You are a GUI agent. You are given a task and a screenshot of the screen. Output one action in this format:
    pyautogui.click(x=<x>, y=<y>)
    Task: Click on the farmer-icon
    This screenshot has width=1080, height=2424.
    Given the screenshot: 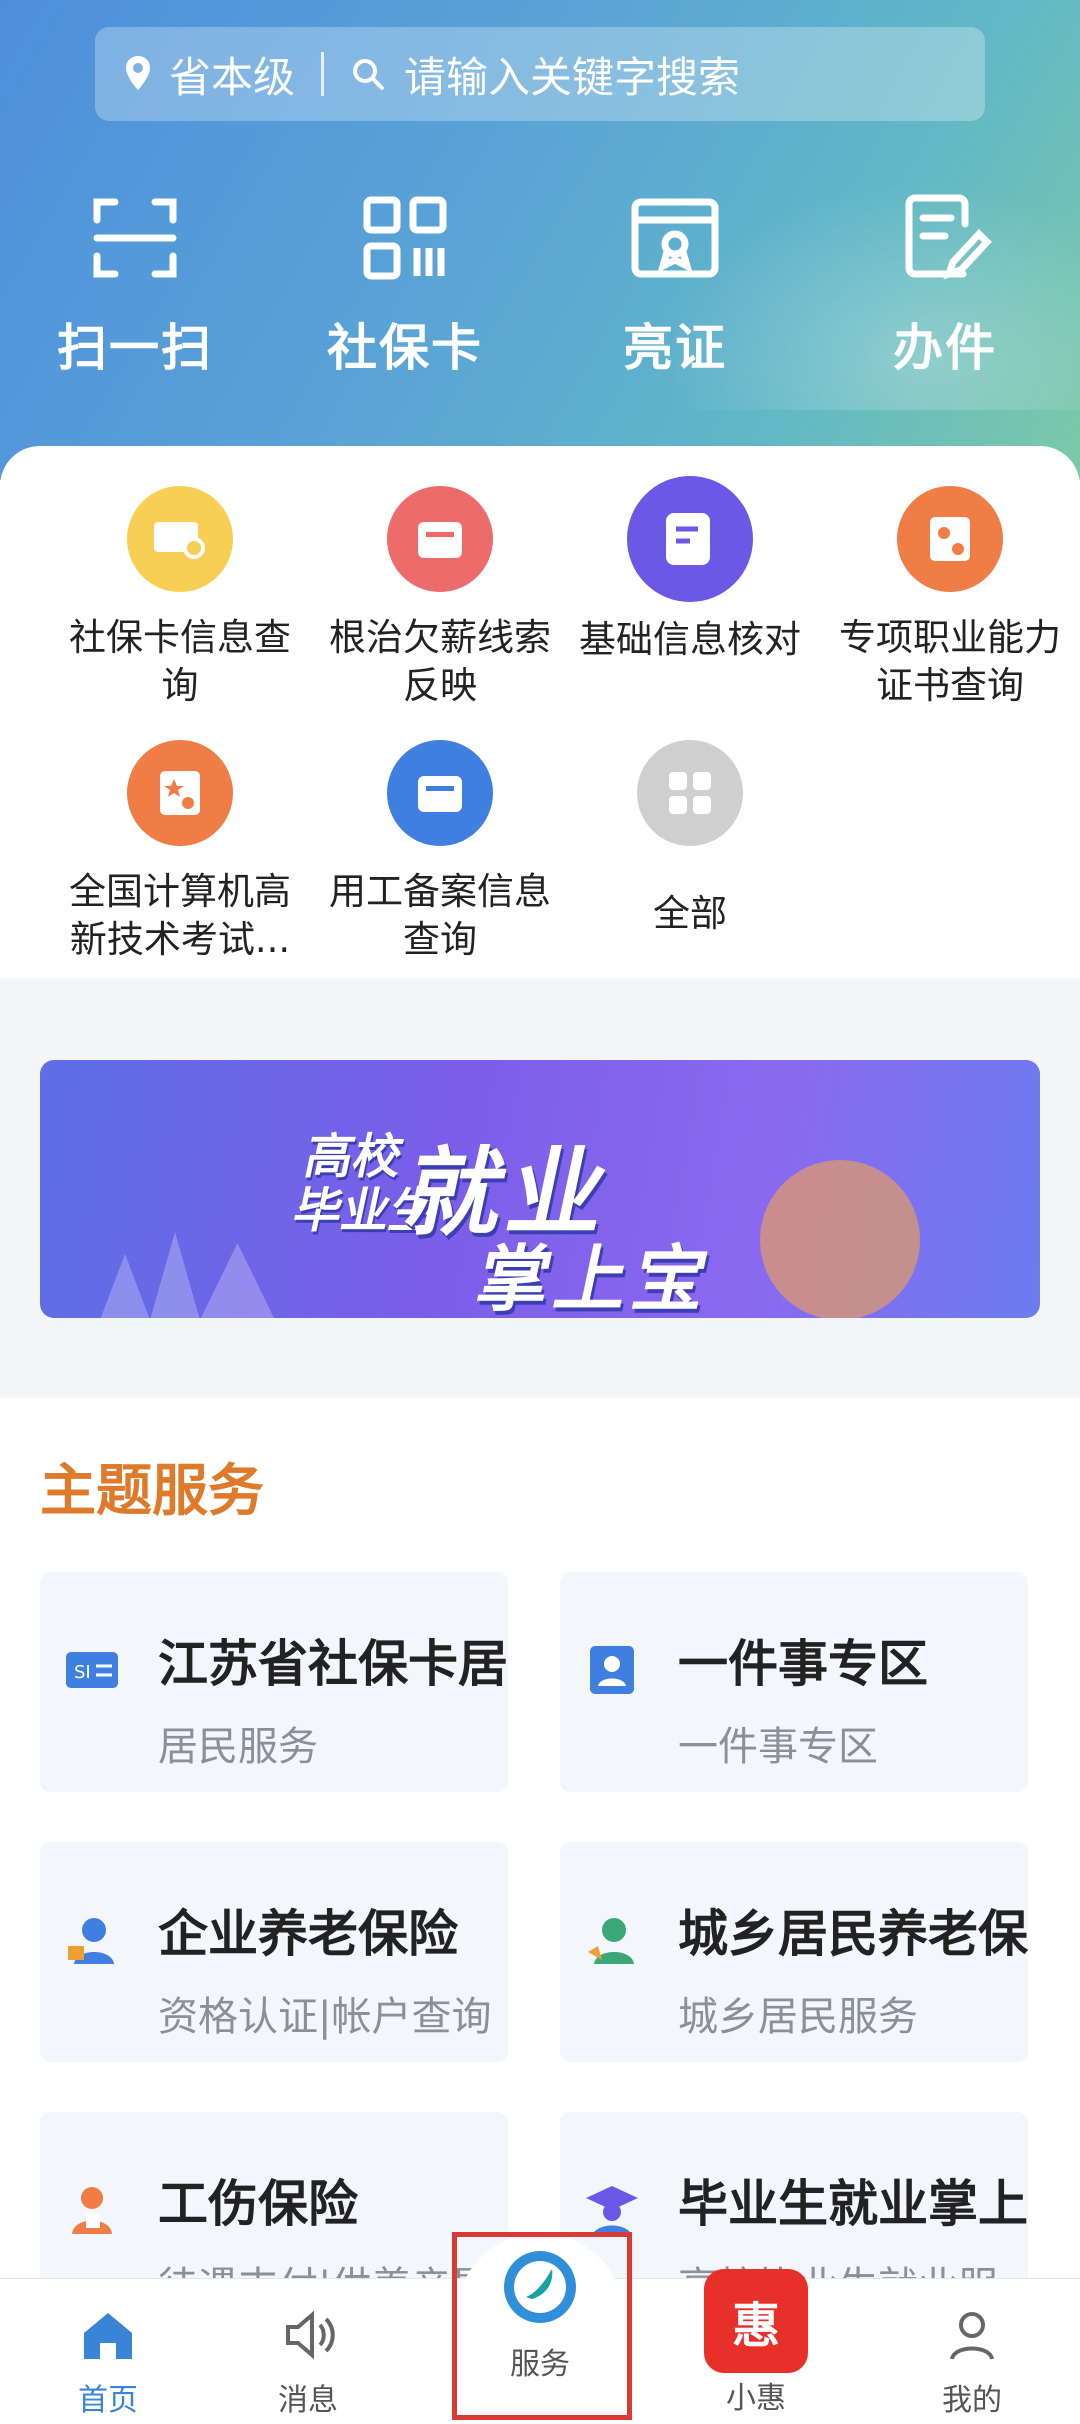 What is the action you would take?
    pyautogui.click(x=611, y=1941)
    